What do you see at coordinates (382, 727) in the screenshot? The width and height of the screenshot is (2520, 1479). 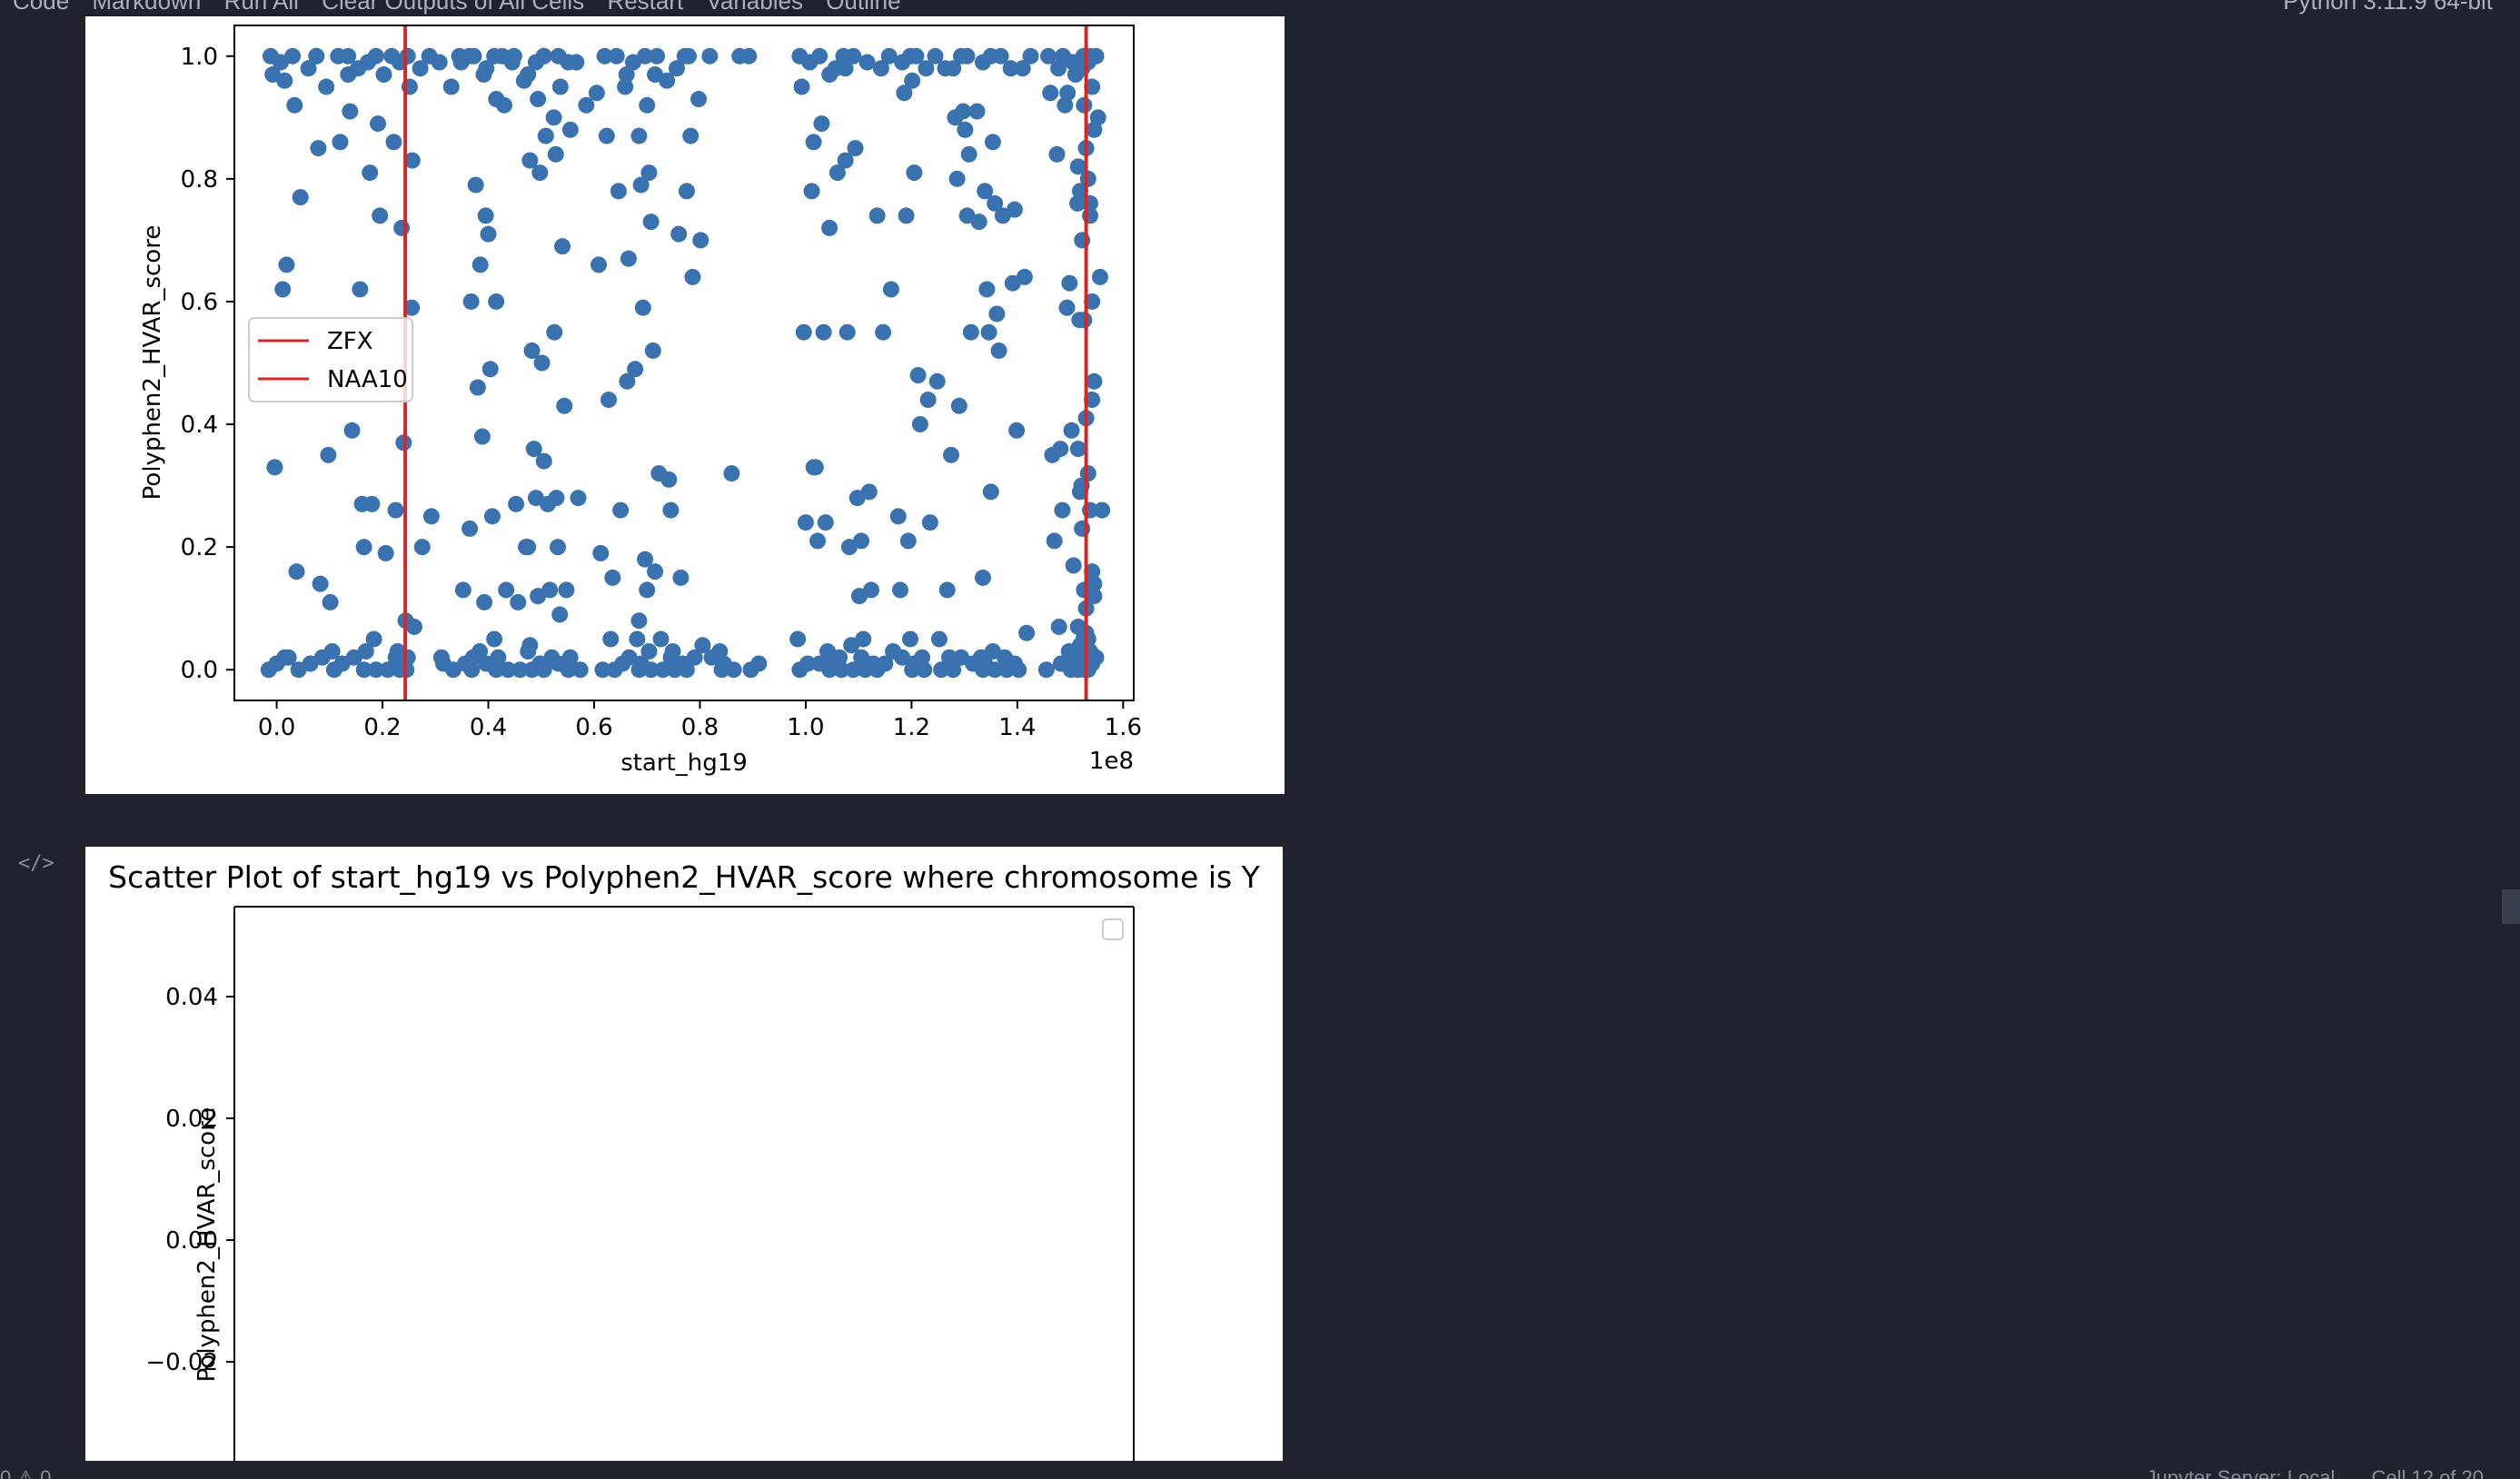 I see `x-tick-label: 0.2` at bounding box center [382, 727].